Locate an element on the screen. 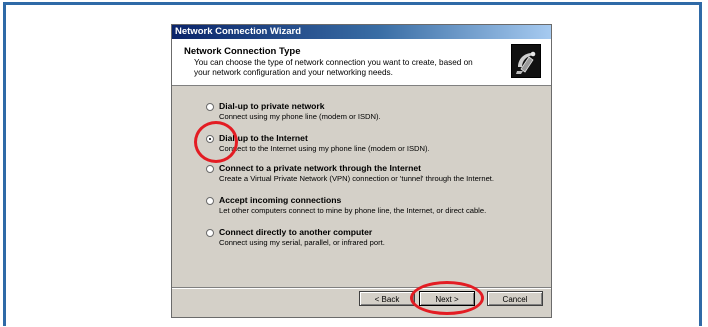  radio-dialup-internet is located at coordinates (210, 139).